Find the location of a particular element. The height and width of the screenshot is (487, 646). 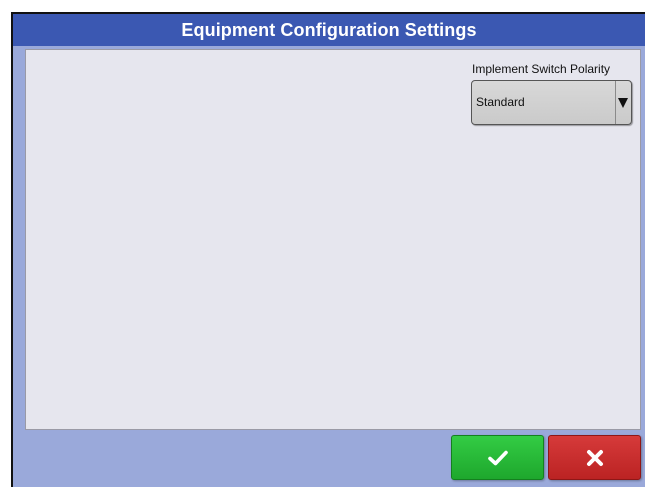

cancel-button is located at coordinates (594, 457).